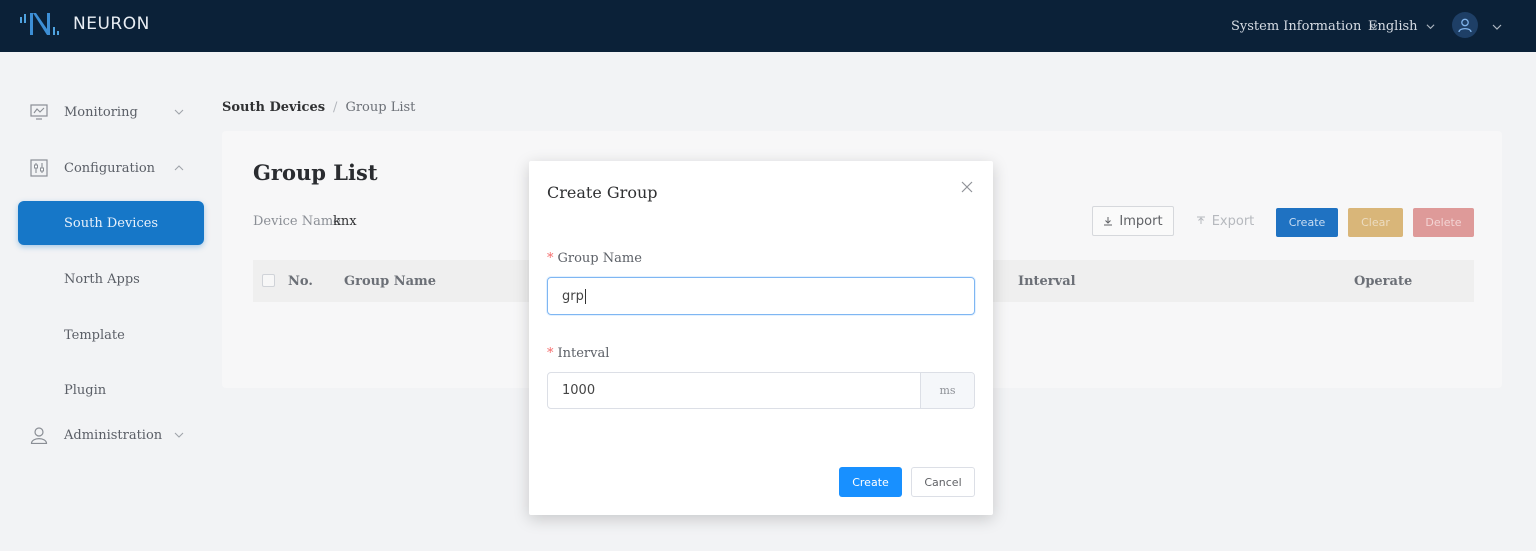  I want to click on dialog-cancel-button: Cancel, so click(943, 482).